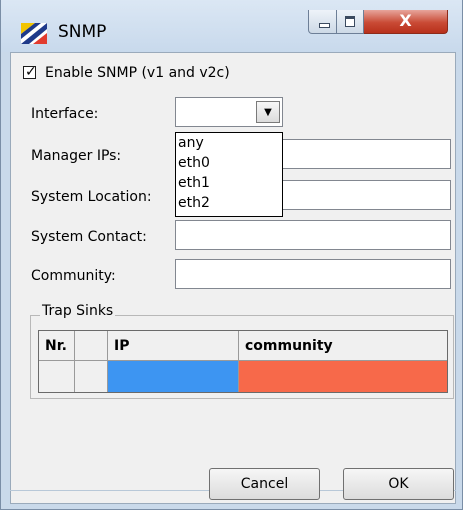  I want to click on system-contact-label: System Contact:, so click(89, 237).